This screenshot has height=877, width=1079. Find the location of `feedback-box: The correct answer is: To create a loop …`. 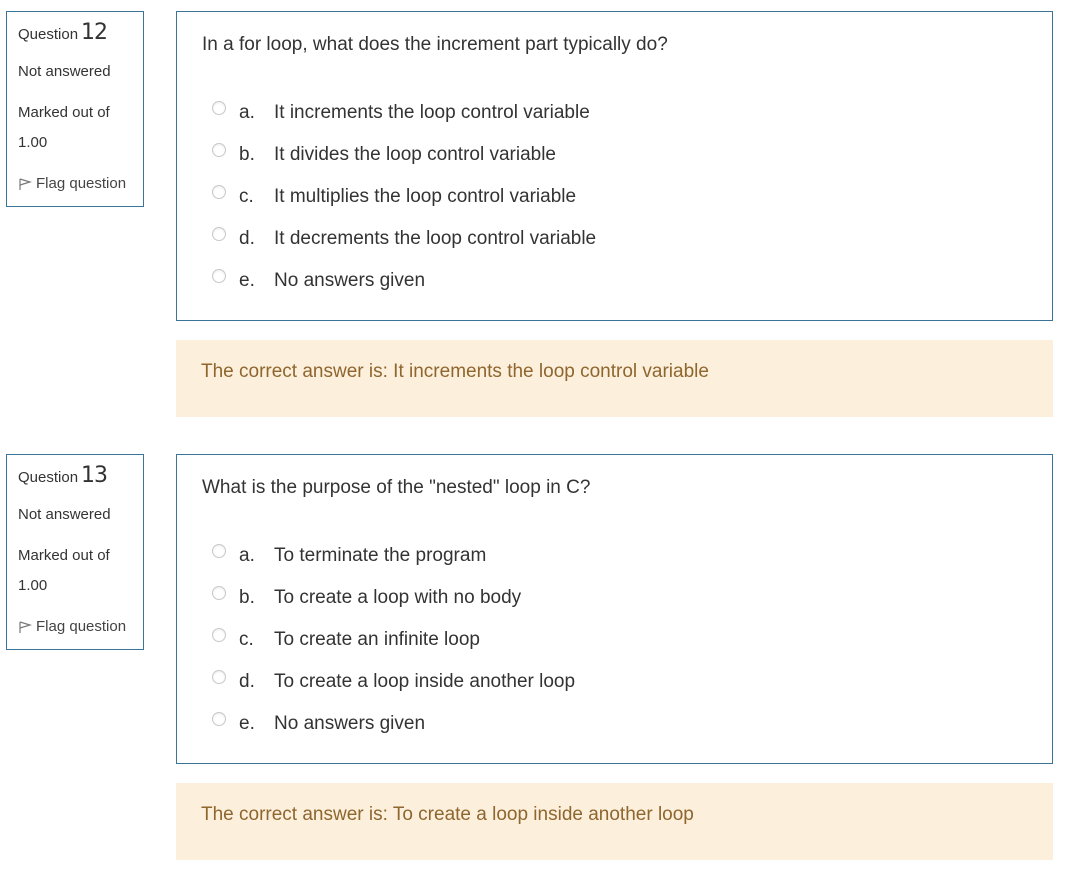

feedback-box: The correct answer is: To create a loop … is located at coordinates (614, 821).